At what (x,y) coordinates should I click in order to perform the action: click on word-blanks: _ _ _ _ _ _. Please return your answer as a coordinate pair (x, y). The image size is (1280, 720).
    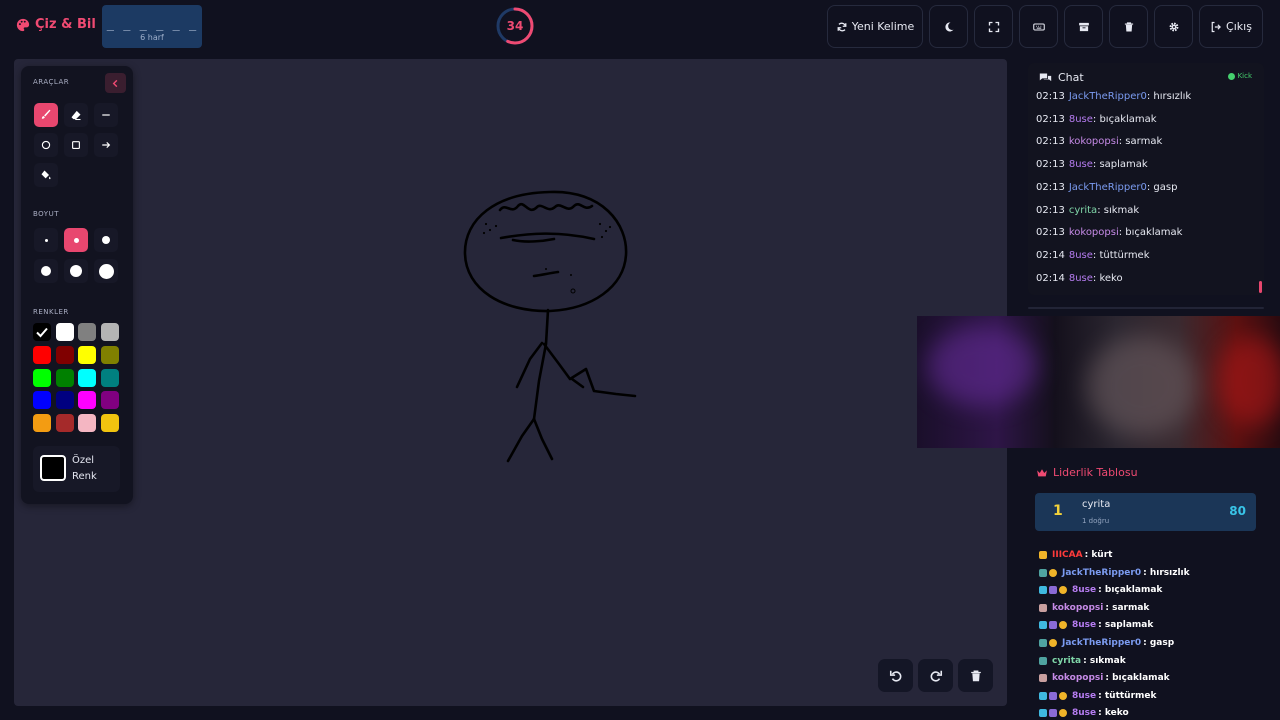
    Looking at the image, I should click on (152, 24).